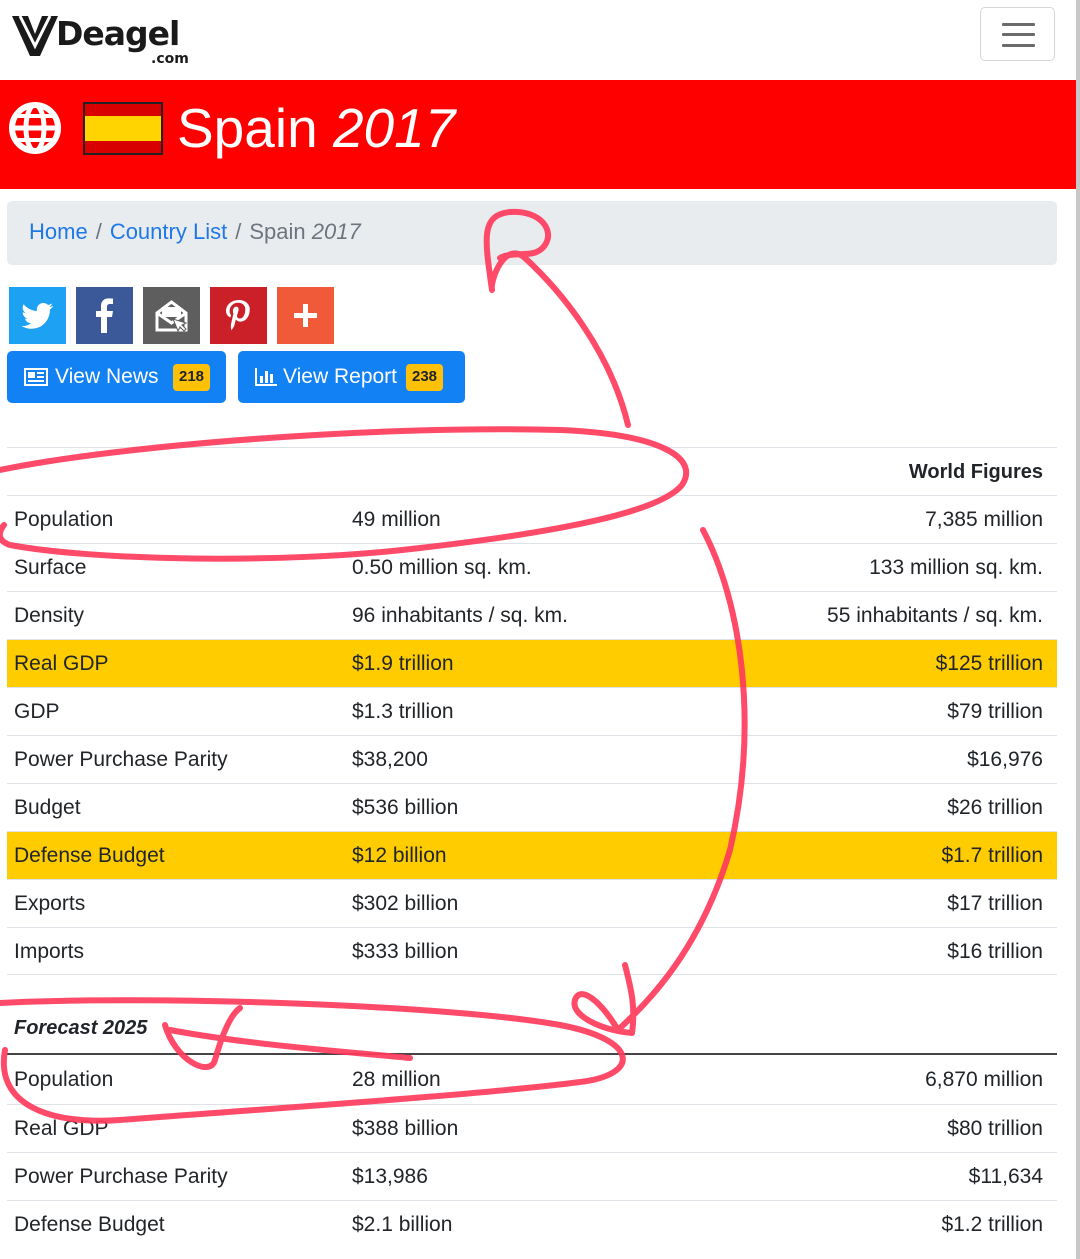 This screenshot has width=1080, height=1259. What do you see at coordinates (107, 376) in the screenshot?
I see `view-news-label: View News` at bounding box center [107, 376].